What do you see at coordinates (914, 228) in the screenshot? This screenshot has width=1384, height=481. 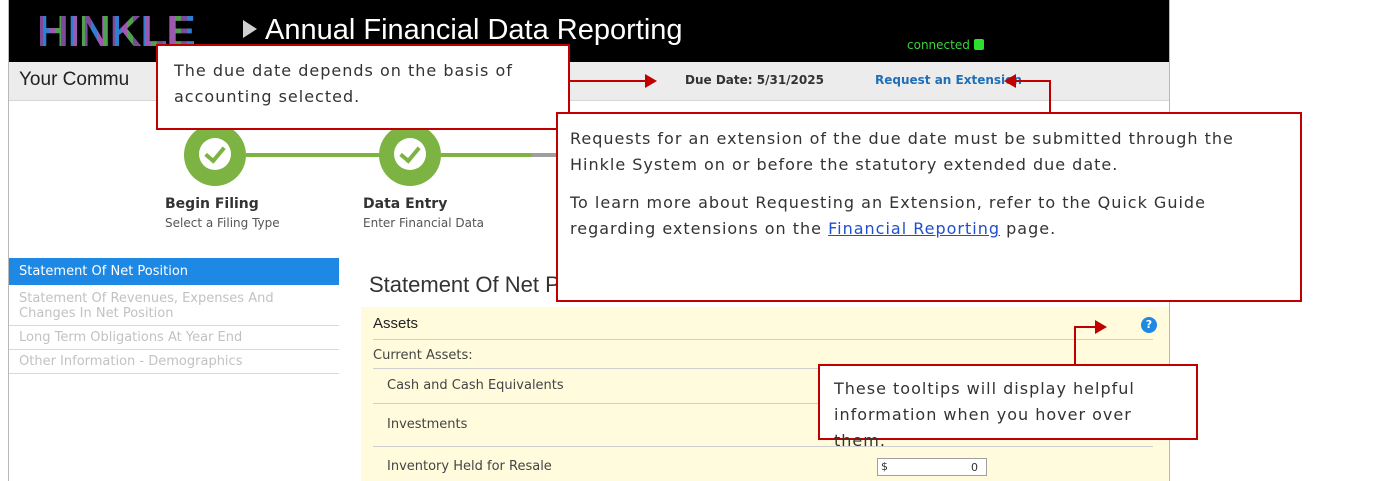 I see `financial-reporting-link: Financial Reporting` at bounding box center [914, 228].